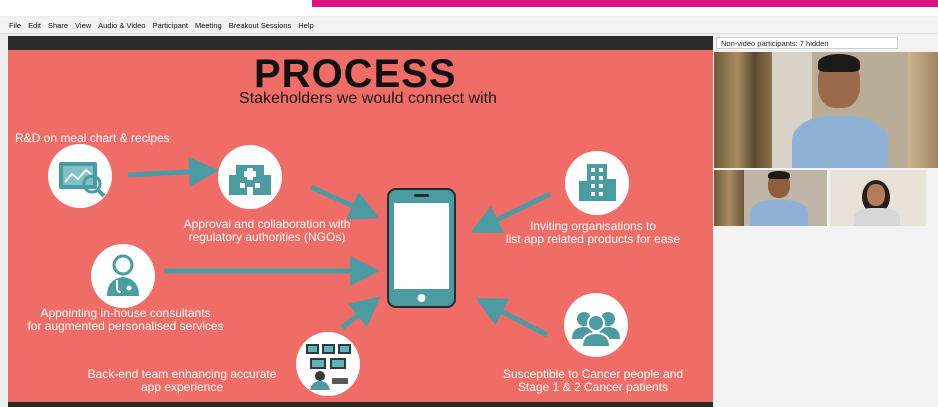 This screenshot has height=407, width=938. I want to click on susceptible-line-2: Stage 1 & 2 Cancer patients, so click(593, 387).